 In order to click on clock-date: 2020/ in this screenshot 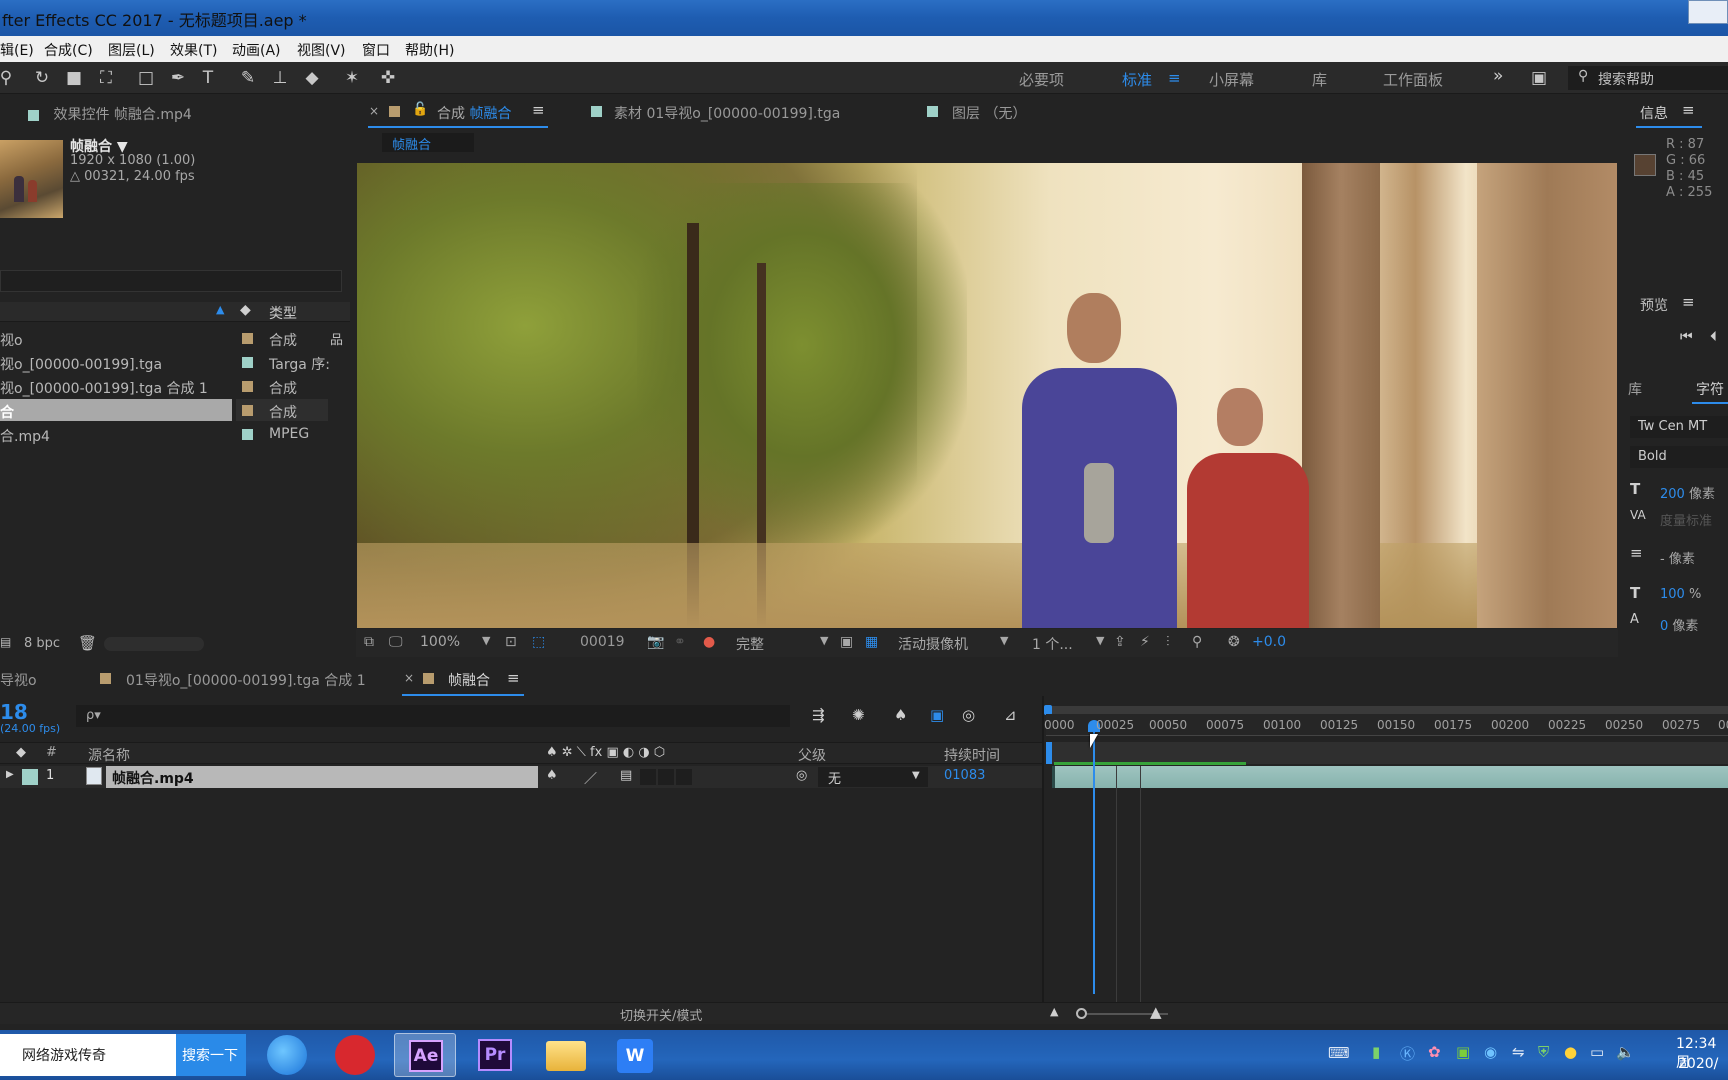, I will do `click(1698, 1064)`.